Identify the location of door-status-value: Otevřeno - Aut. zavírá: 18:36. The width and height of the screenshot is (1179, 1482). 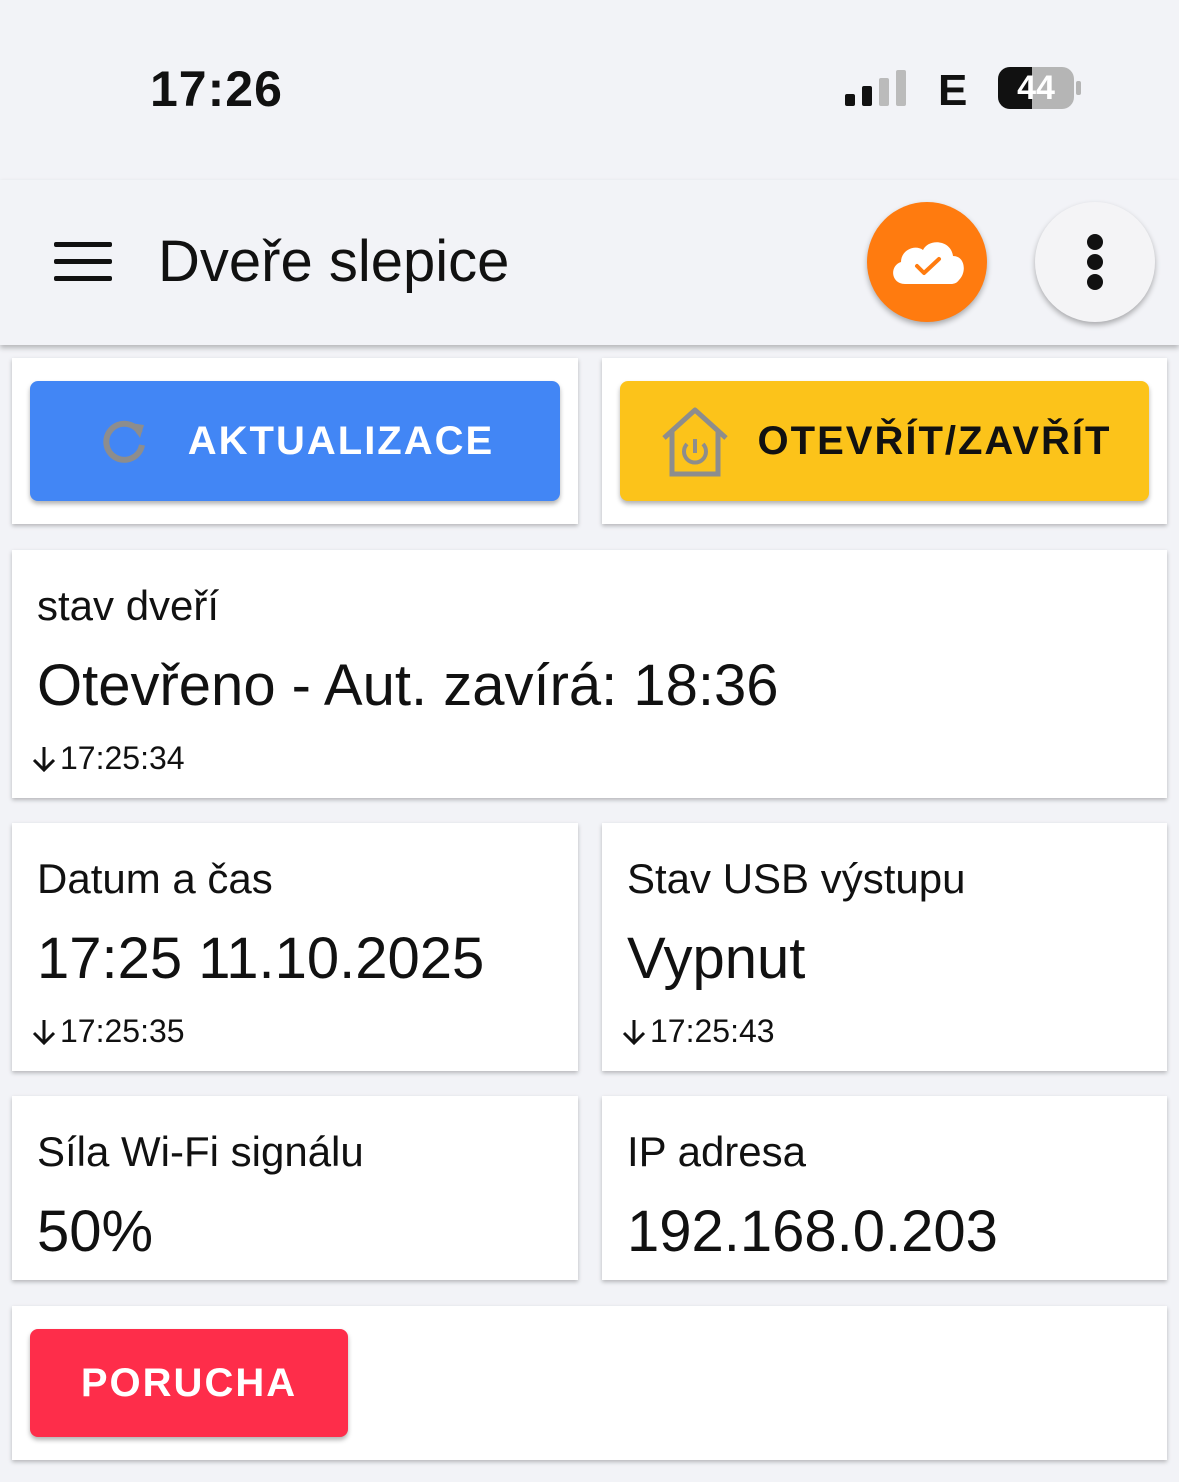
(408, 685).